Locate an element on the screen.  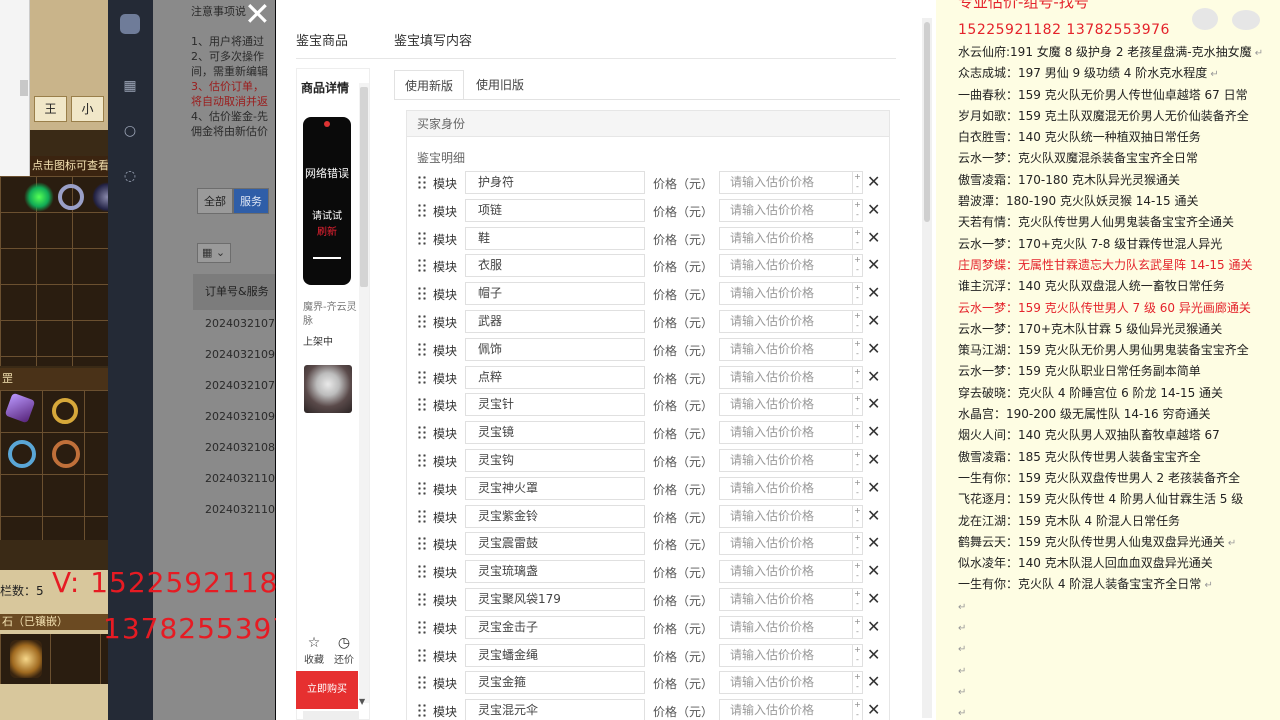
item-dark-icon is located at coordinates (100, 197).